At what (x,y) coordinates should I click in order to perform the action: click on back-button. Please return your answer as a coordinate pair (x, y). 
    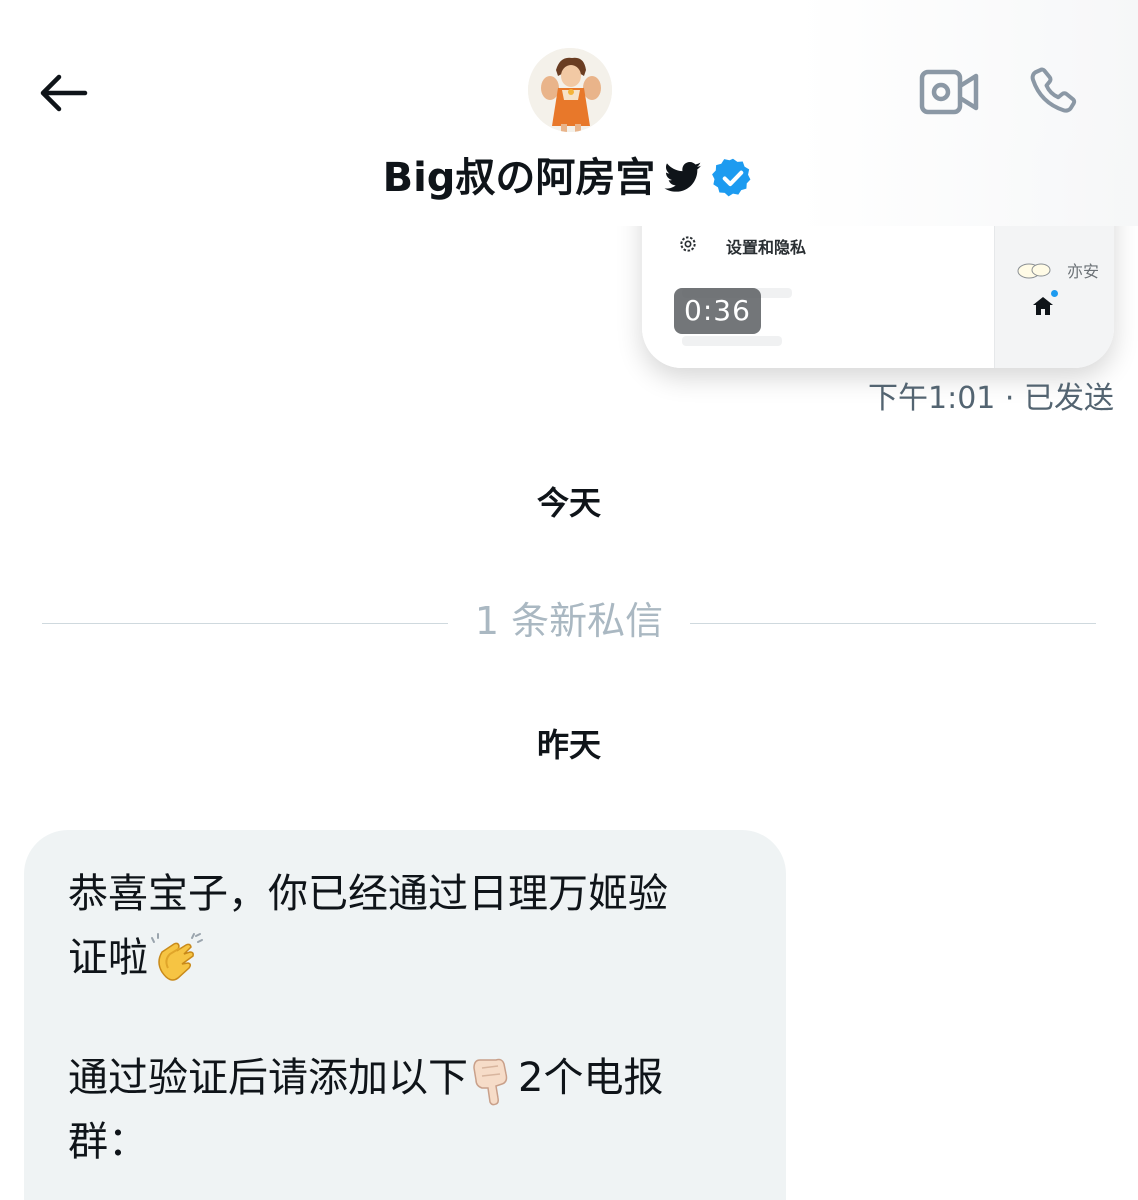
    Looking at the image, I should click on (63, 93).